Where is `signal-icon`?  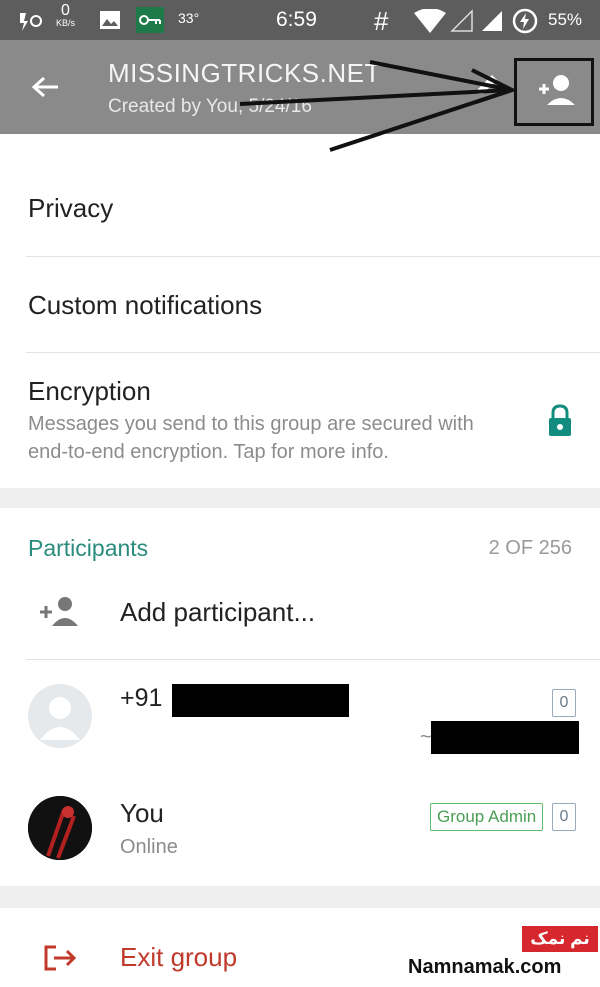 signal-icon is located at coordinates (492, 21).